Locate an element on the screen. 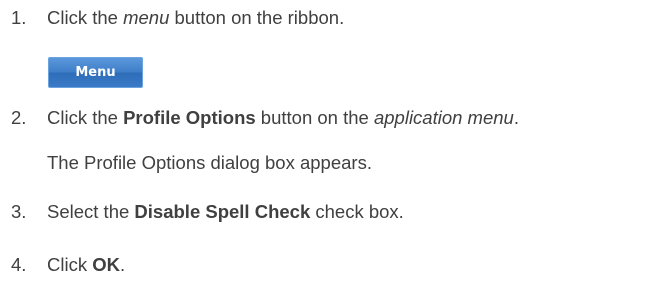  step-number: 3. is located at coordinates (19, 211).